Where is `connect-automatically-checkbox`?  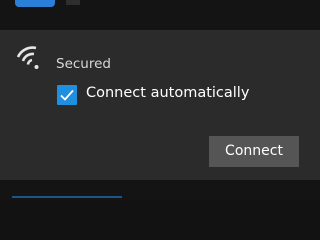
connect-automatically-checkbox is located at coordinates (67, 95).